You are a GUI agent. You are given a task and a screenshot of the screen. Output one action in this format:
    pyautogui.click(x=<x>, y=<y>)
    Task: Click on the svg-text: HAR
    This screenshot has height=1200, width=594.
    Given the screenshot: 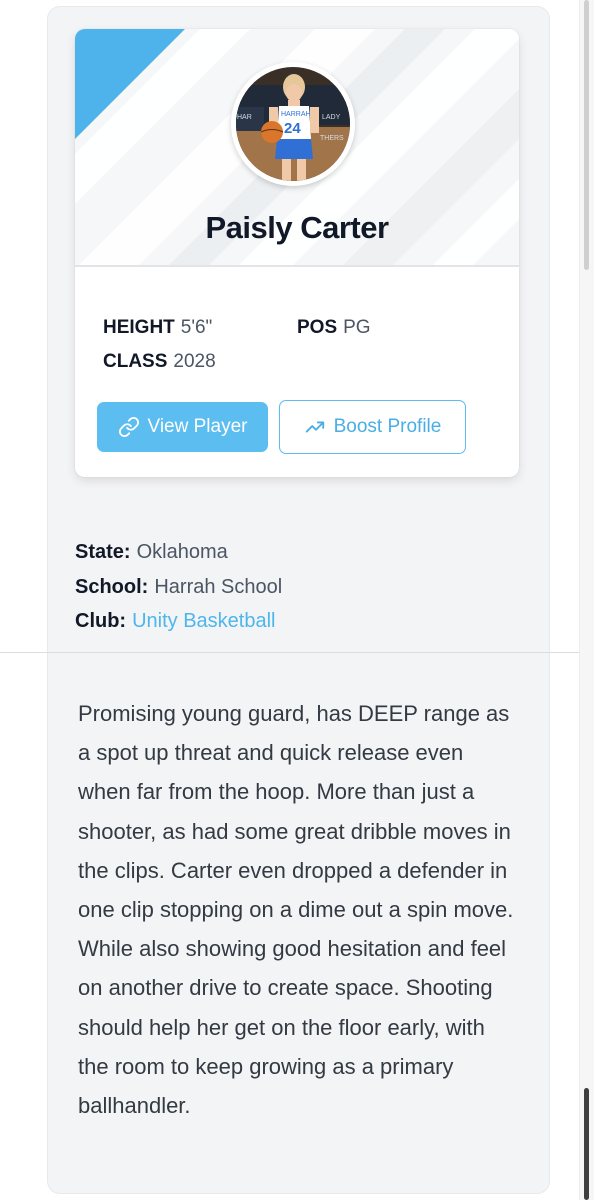 What is the action you would take?
    pyautogui.click(x=244, y=117)
    